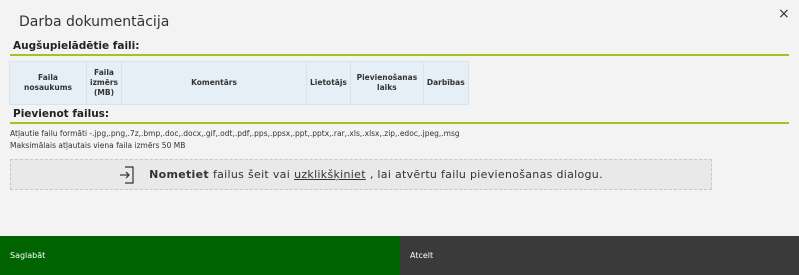 Image resolution: width=799 pixels, height=275 pixels. I want to click on dropzone-bold-text: Nometiet, so click(179, 174).